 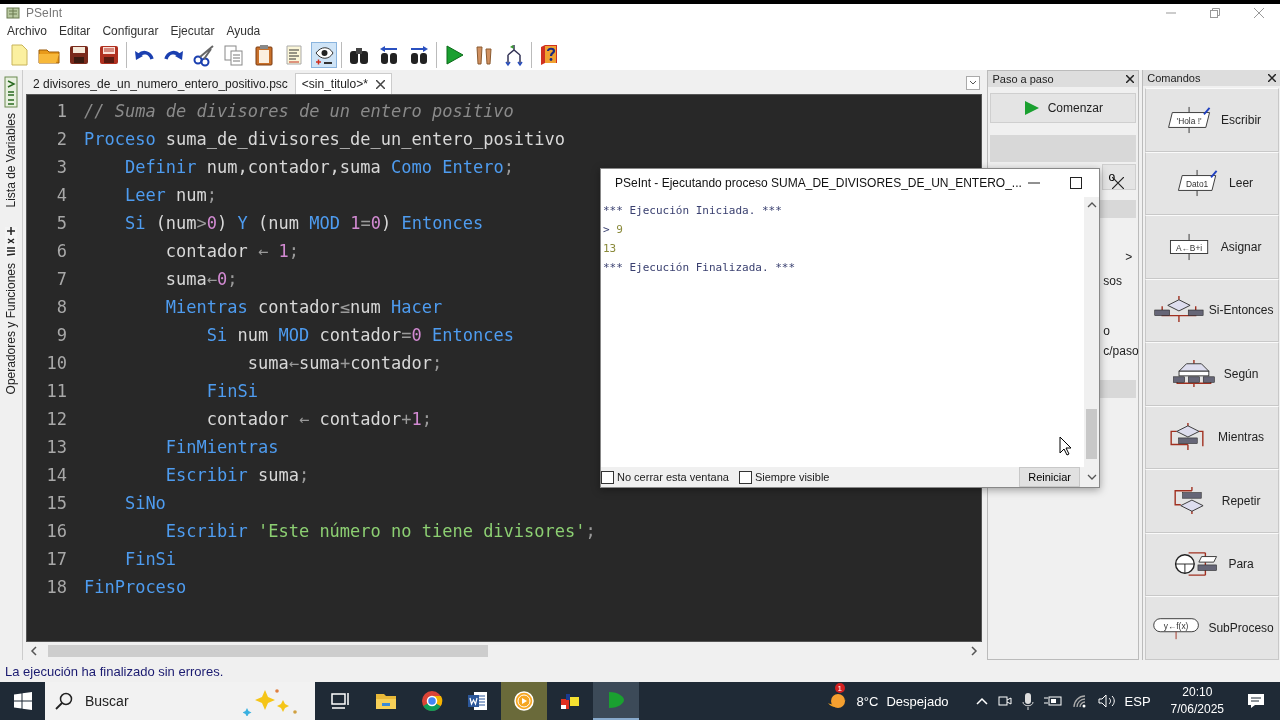 What do you see at coordinates (22, 701) in the screenshot?
I see `windows-logo-icon` at bounding box center [22, 701].